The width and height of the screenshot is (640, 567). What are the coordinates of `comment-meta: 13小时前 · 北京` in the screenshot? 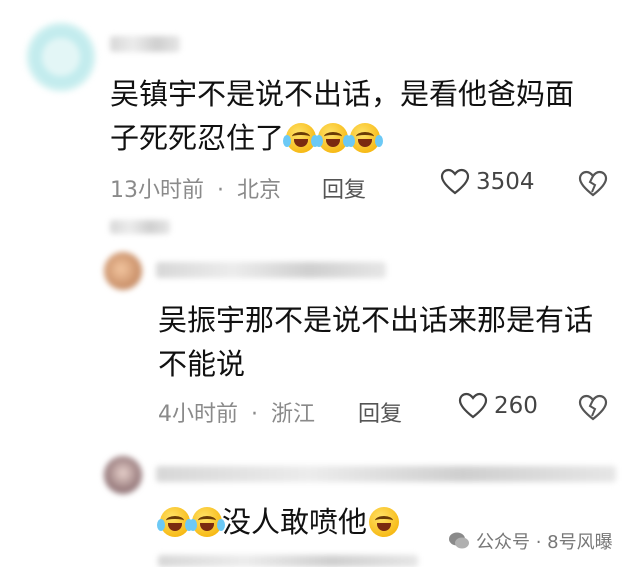 It's located at (195, 188).